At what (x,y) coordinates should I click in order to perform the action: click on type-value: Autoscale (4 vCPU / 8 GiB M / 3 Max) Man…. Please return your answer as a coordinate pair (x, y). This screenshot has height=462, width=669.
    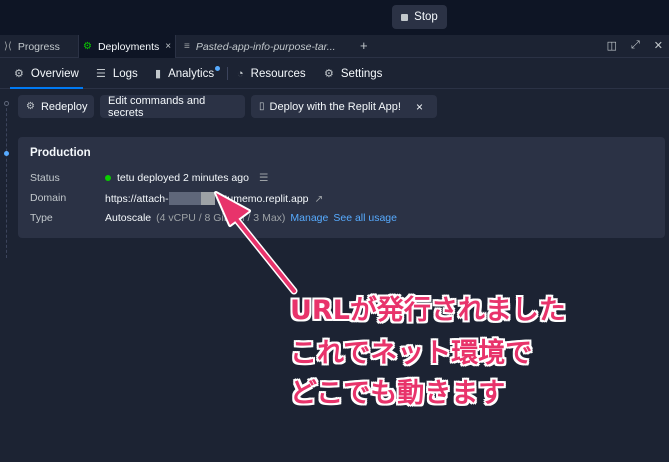
    Looking at the image, I should click on (251, 218).